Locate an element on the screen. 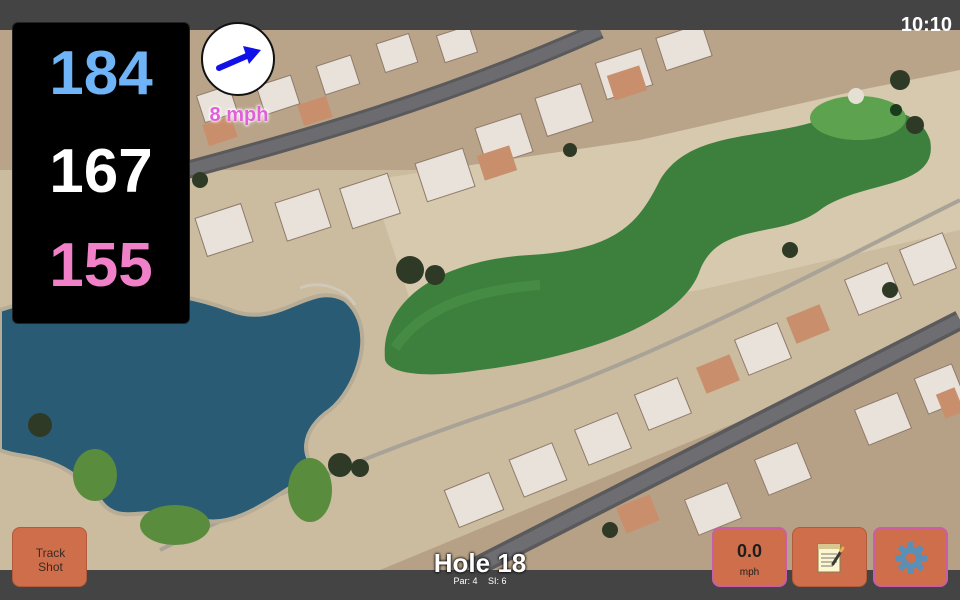  wind-speed-value: 0.0 is located at coordinates (749, 551).